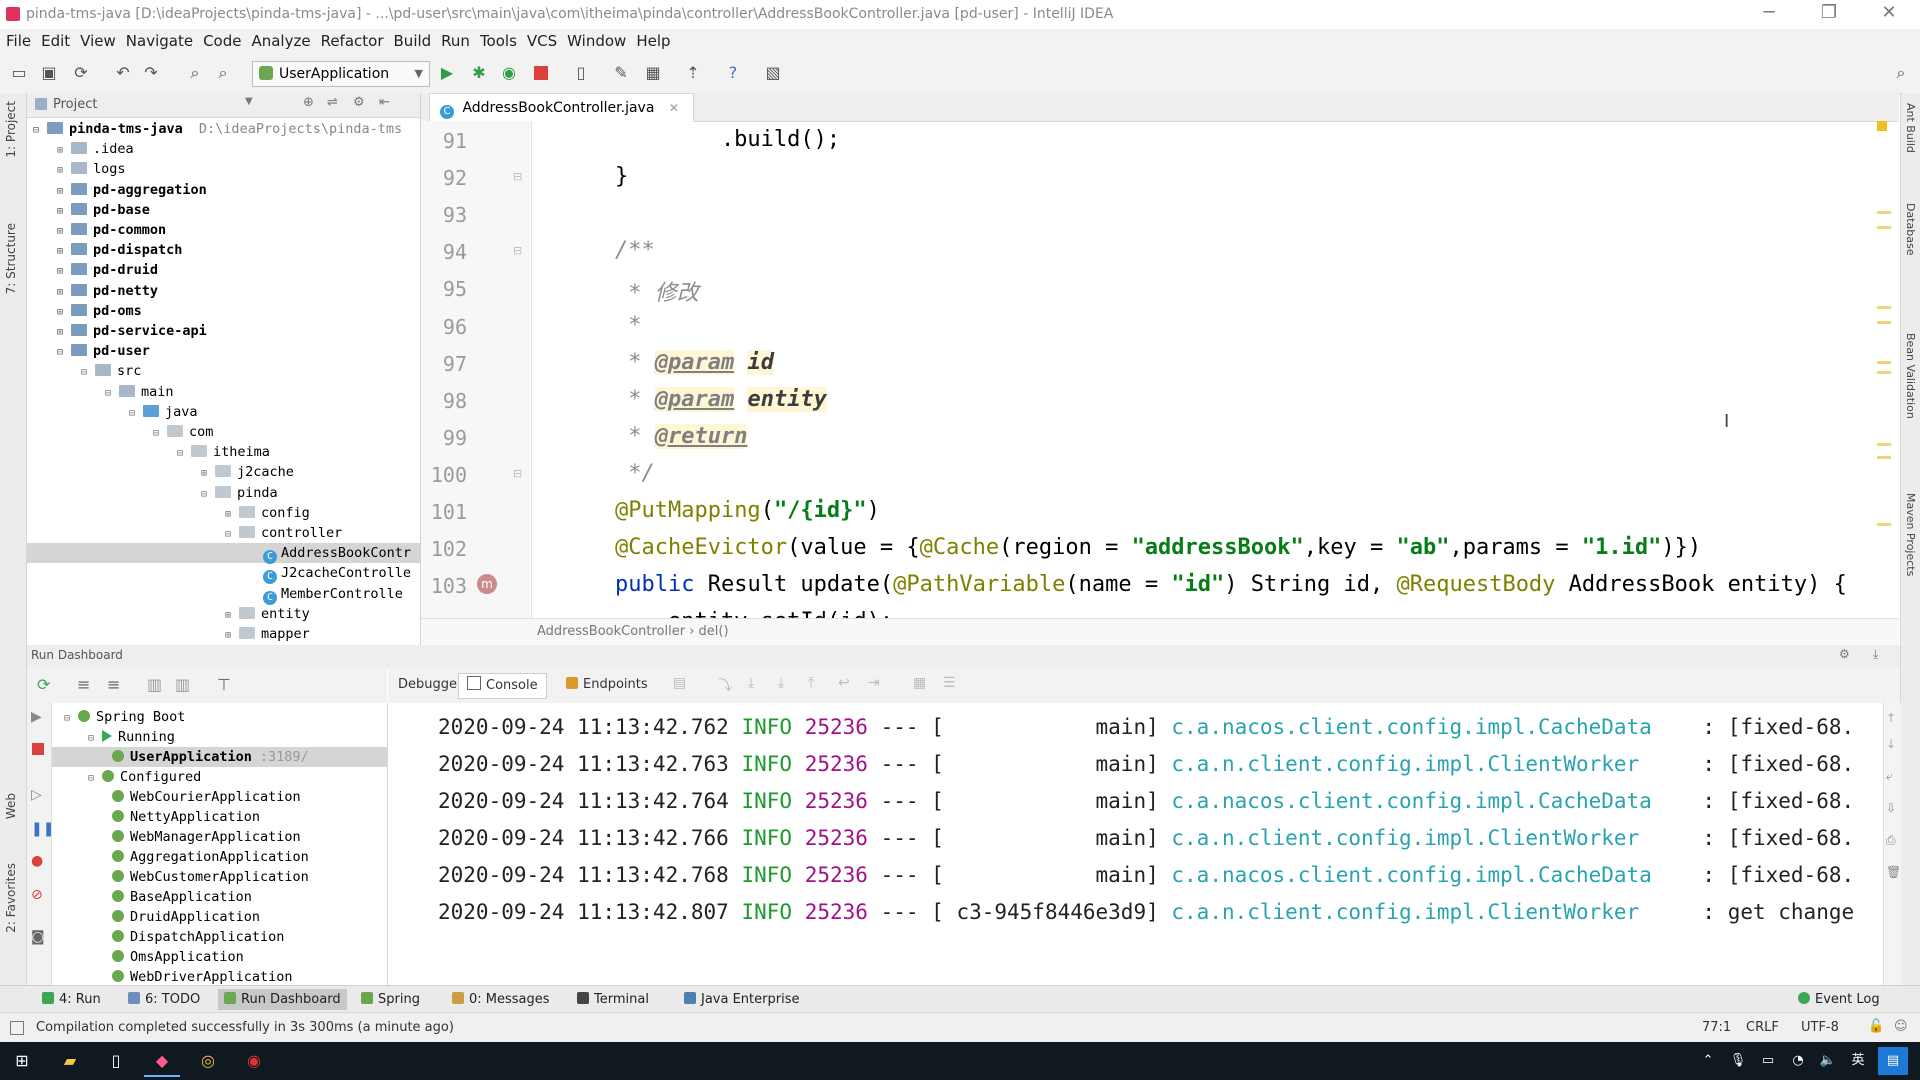 Image resolution: width=1920 pixels, height=1080 pixels. Describe the element at coordinates (509, 73) in the screenshot. I see `coverage-icon: ◉` at that location.